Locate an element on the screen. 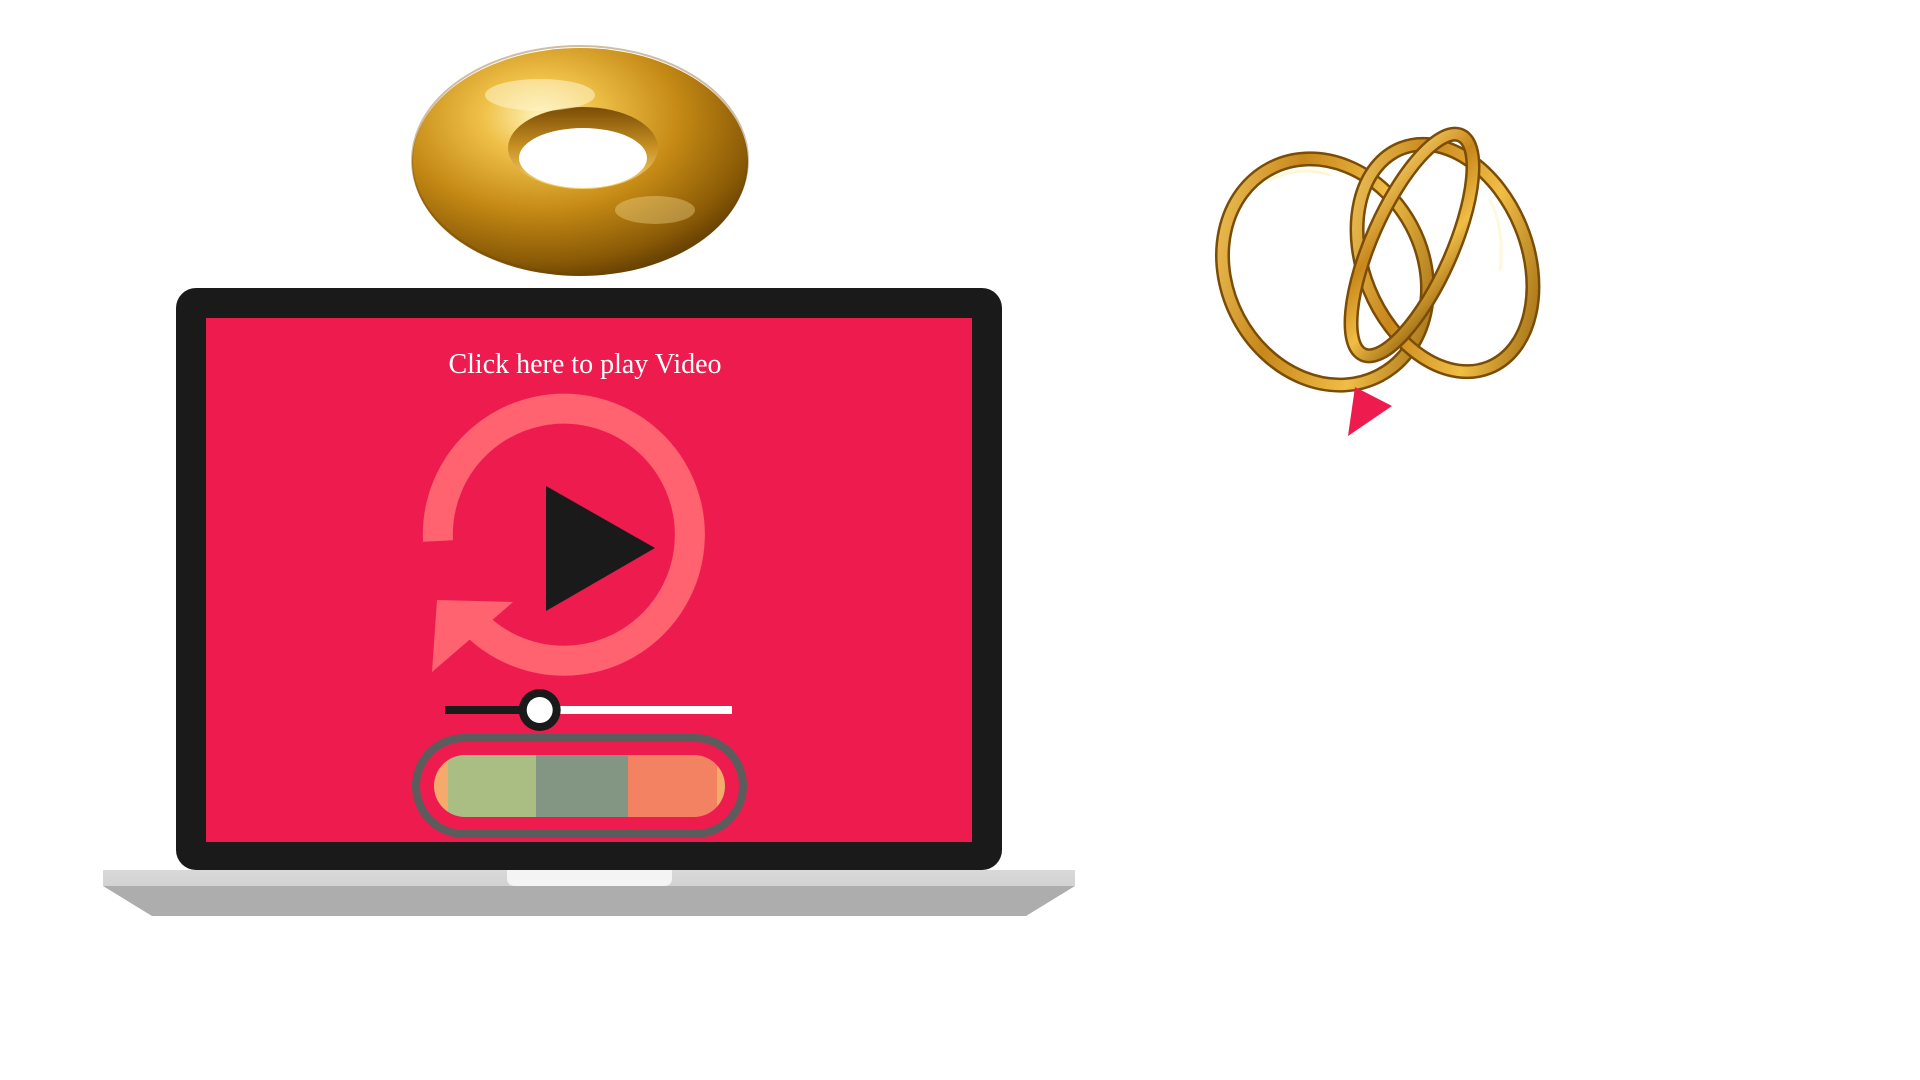 The height and width of the screenshot is (1080, 1920). laptop-base is located at coordinates (589, 893).